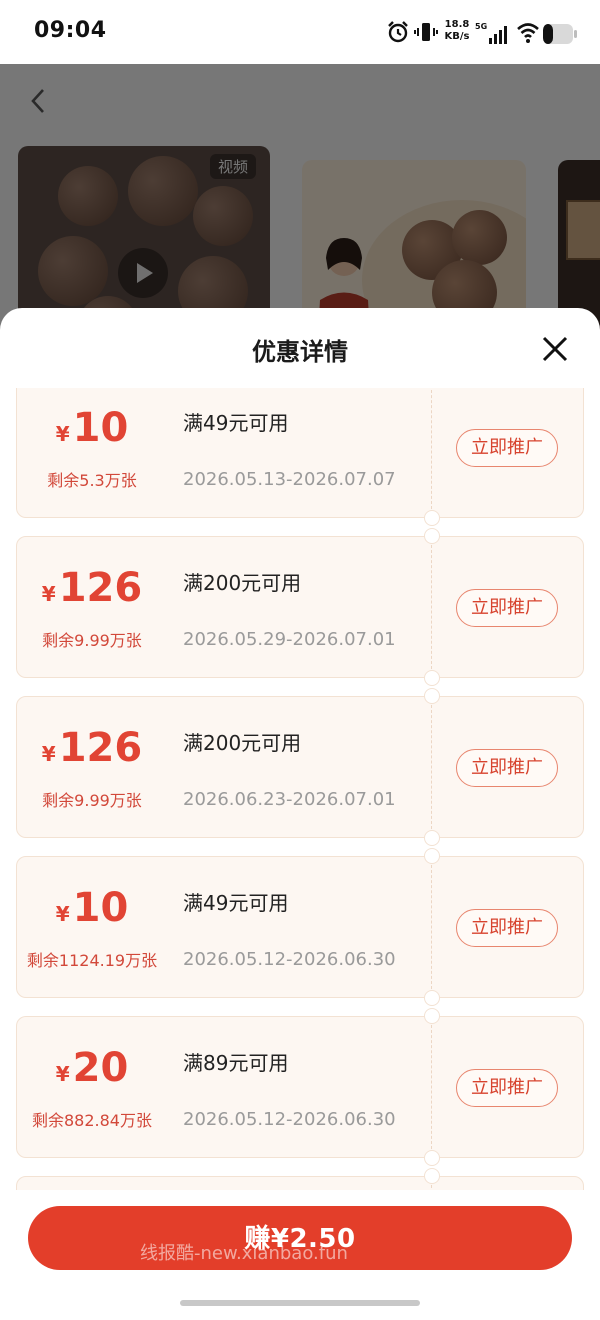 This screenshot has width=600, height=1320. What do you see at coordinates (289, 479) in the screenshot?
I see `coupon-validity: 2026.05.13-2026.07.07` at bounding box center [289, 479].